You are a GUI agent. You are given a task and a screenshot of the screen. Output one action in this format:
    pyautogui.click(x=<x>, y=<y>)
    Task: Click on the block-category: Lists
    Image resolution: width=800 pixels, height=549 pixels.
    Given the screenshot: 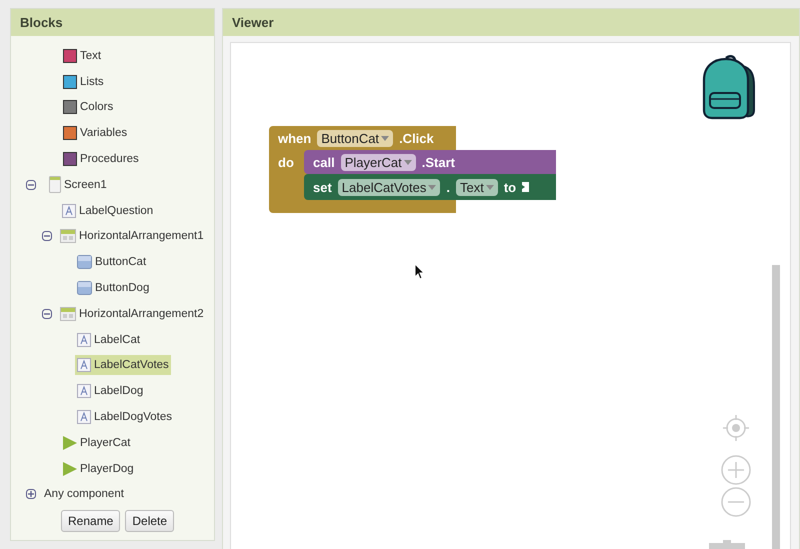 What is the action you would take?
    pyautogui.click(x=83, y=82)
    